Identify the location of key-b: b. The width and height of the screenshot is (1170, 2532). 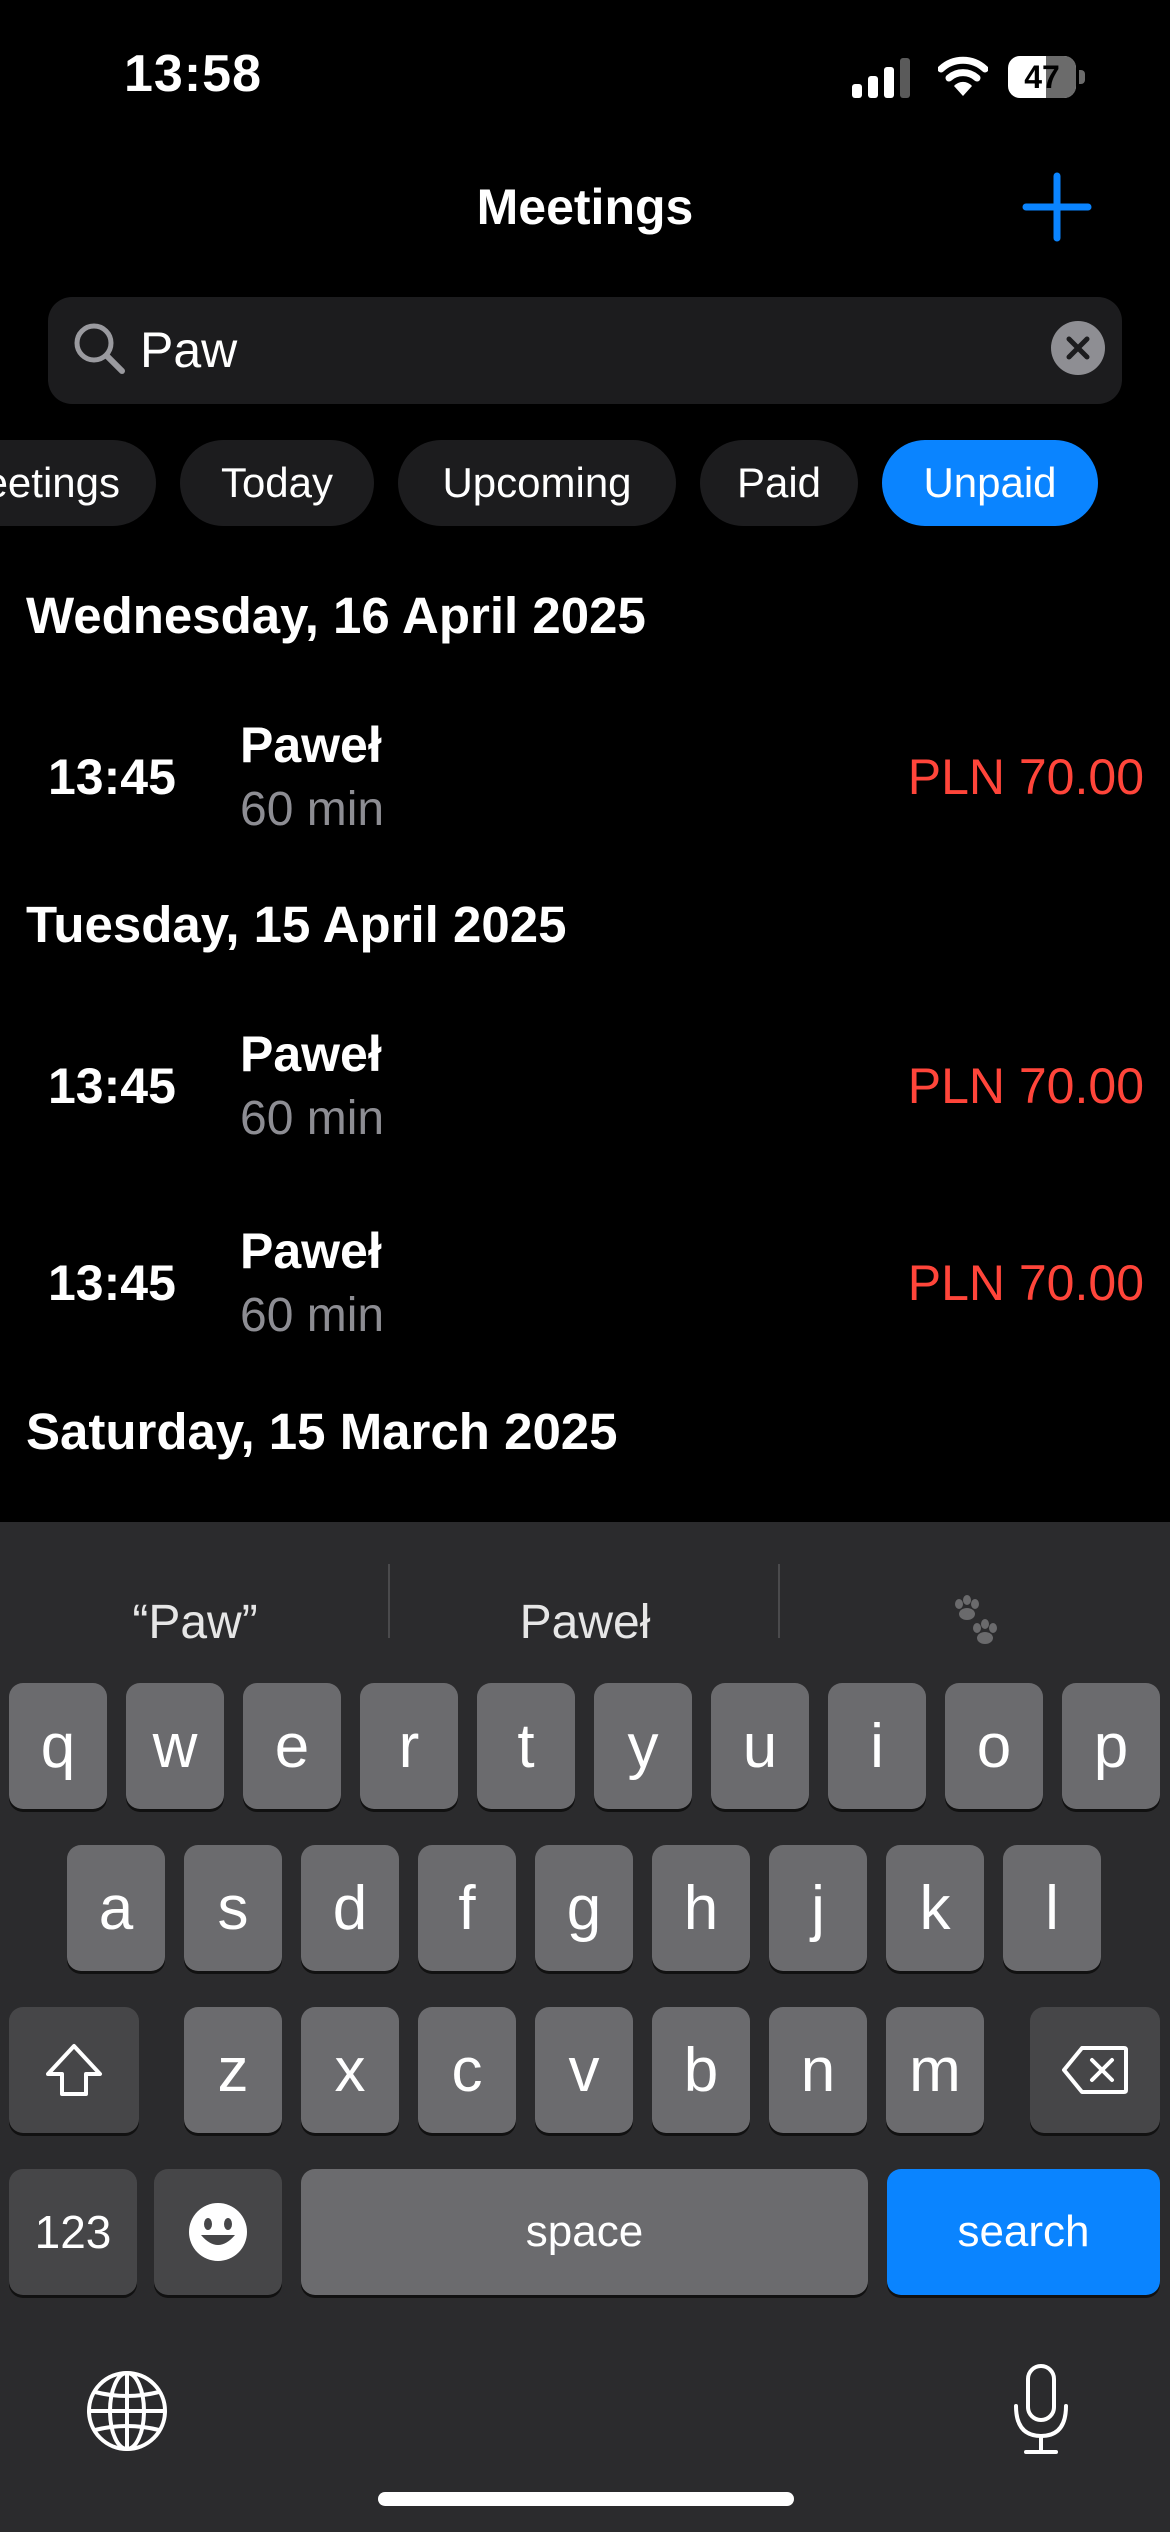
(701, 2070).